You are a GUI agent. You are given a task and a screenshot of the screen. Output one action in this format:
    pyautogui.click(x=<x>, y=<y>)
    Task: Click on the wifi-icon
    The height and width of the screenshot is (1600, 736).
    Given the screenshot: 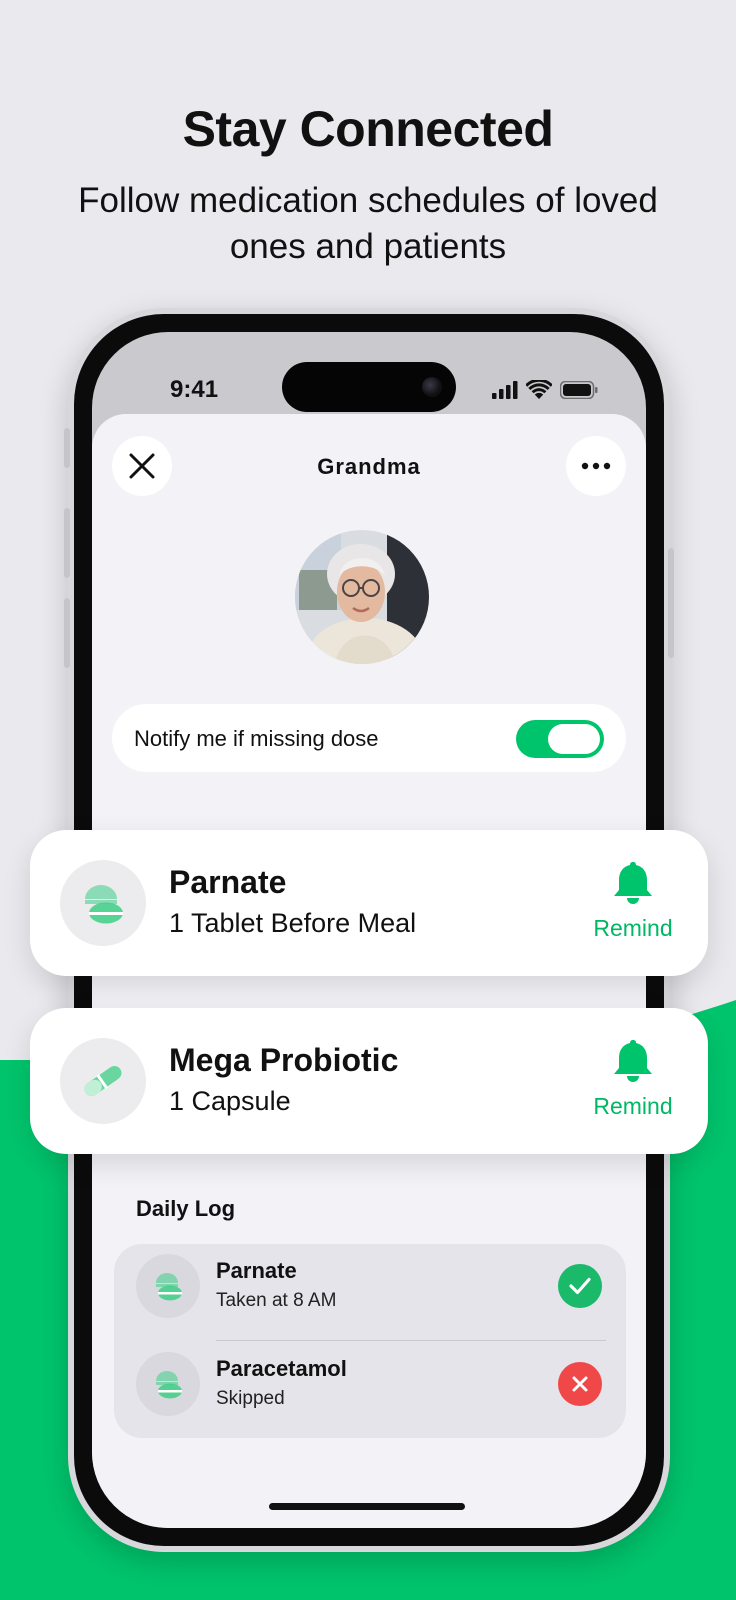 What is the action you would take?
    pyautogui.click(x=539, y=391)
    